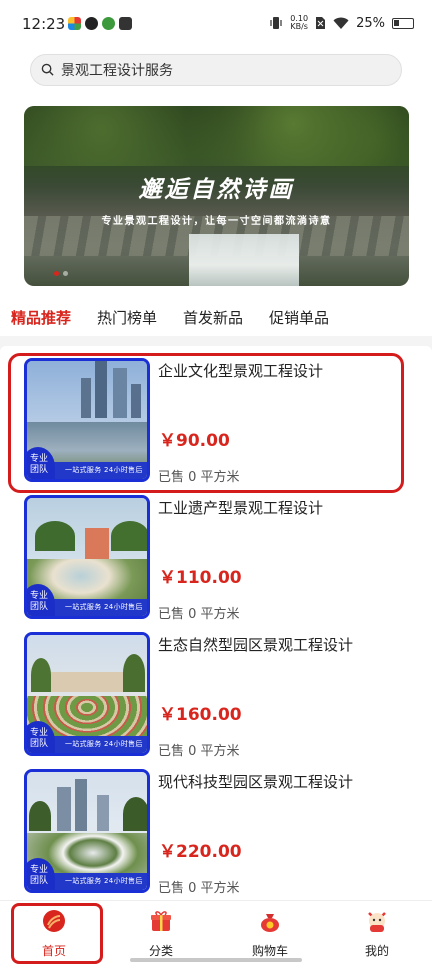 The height and width of the screenshot is (964, 432). I want to click on nav-cart: 购物车, so click(270, 934).